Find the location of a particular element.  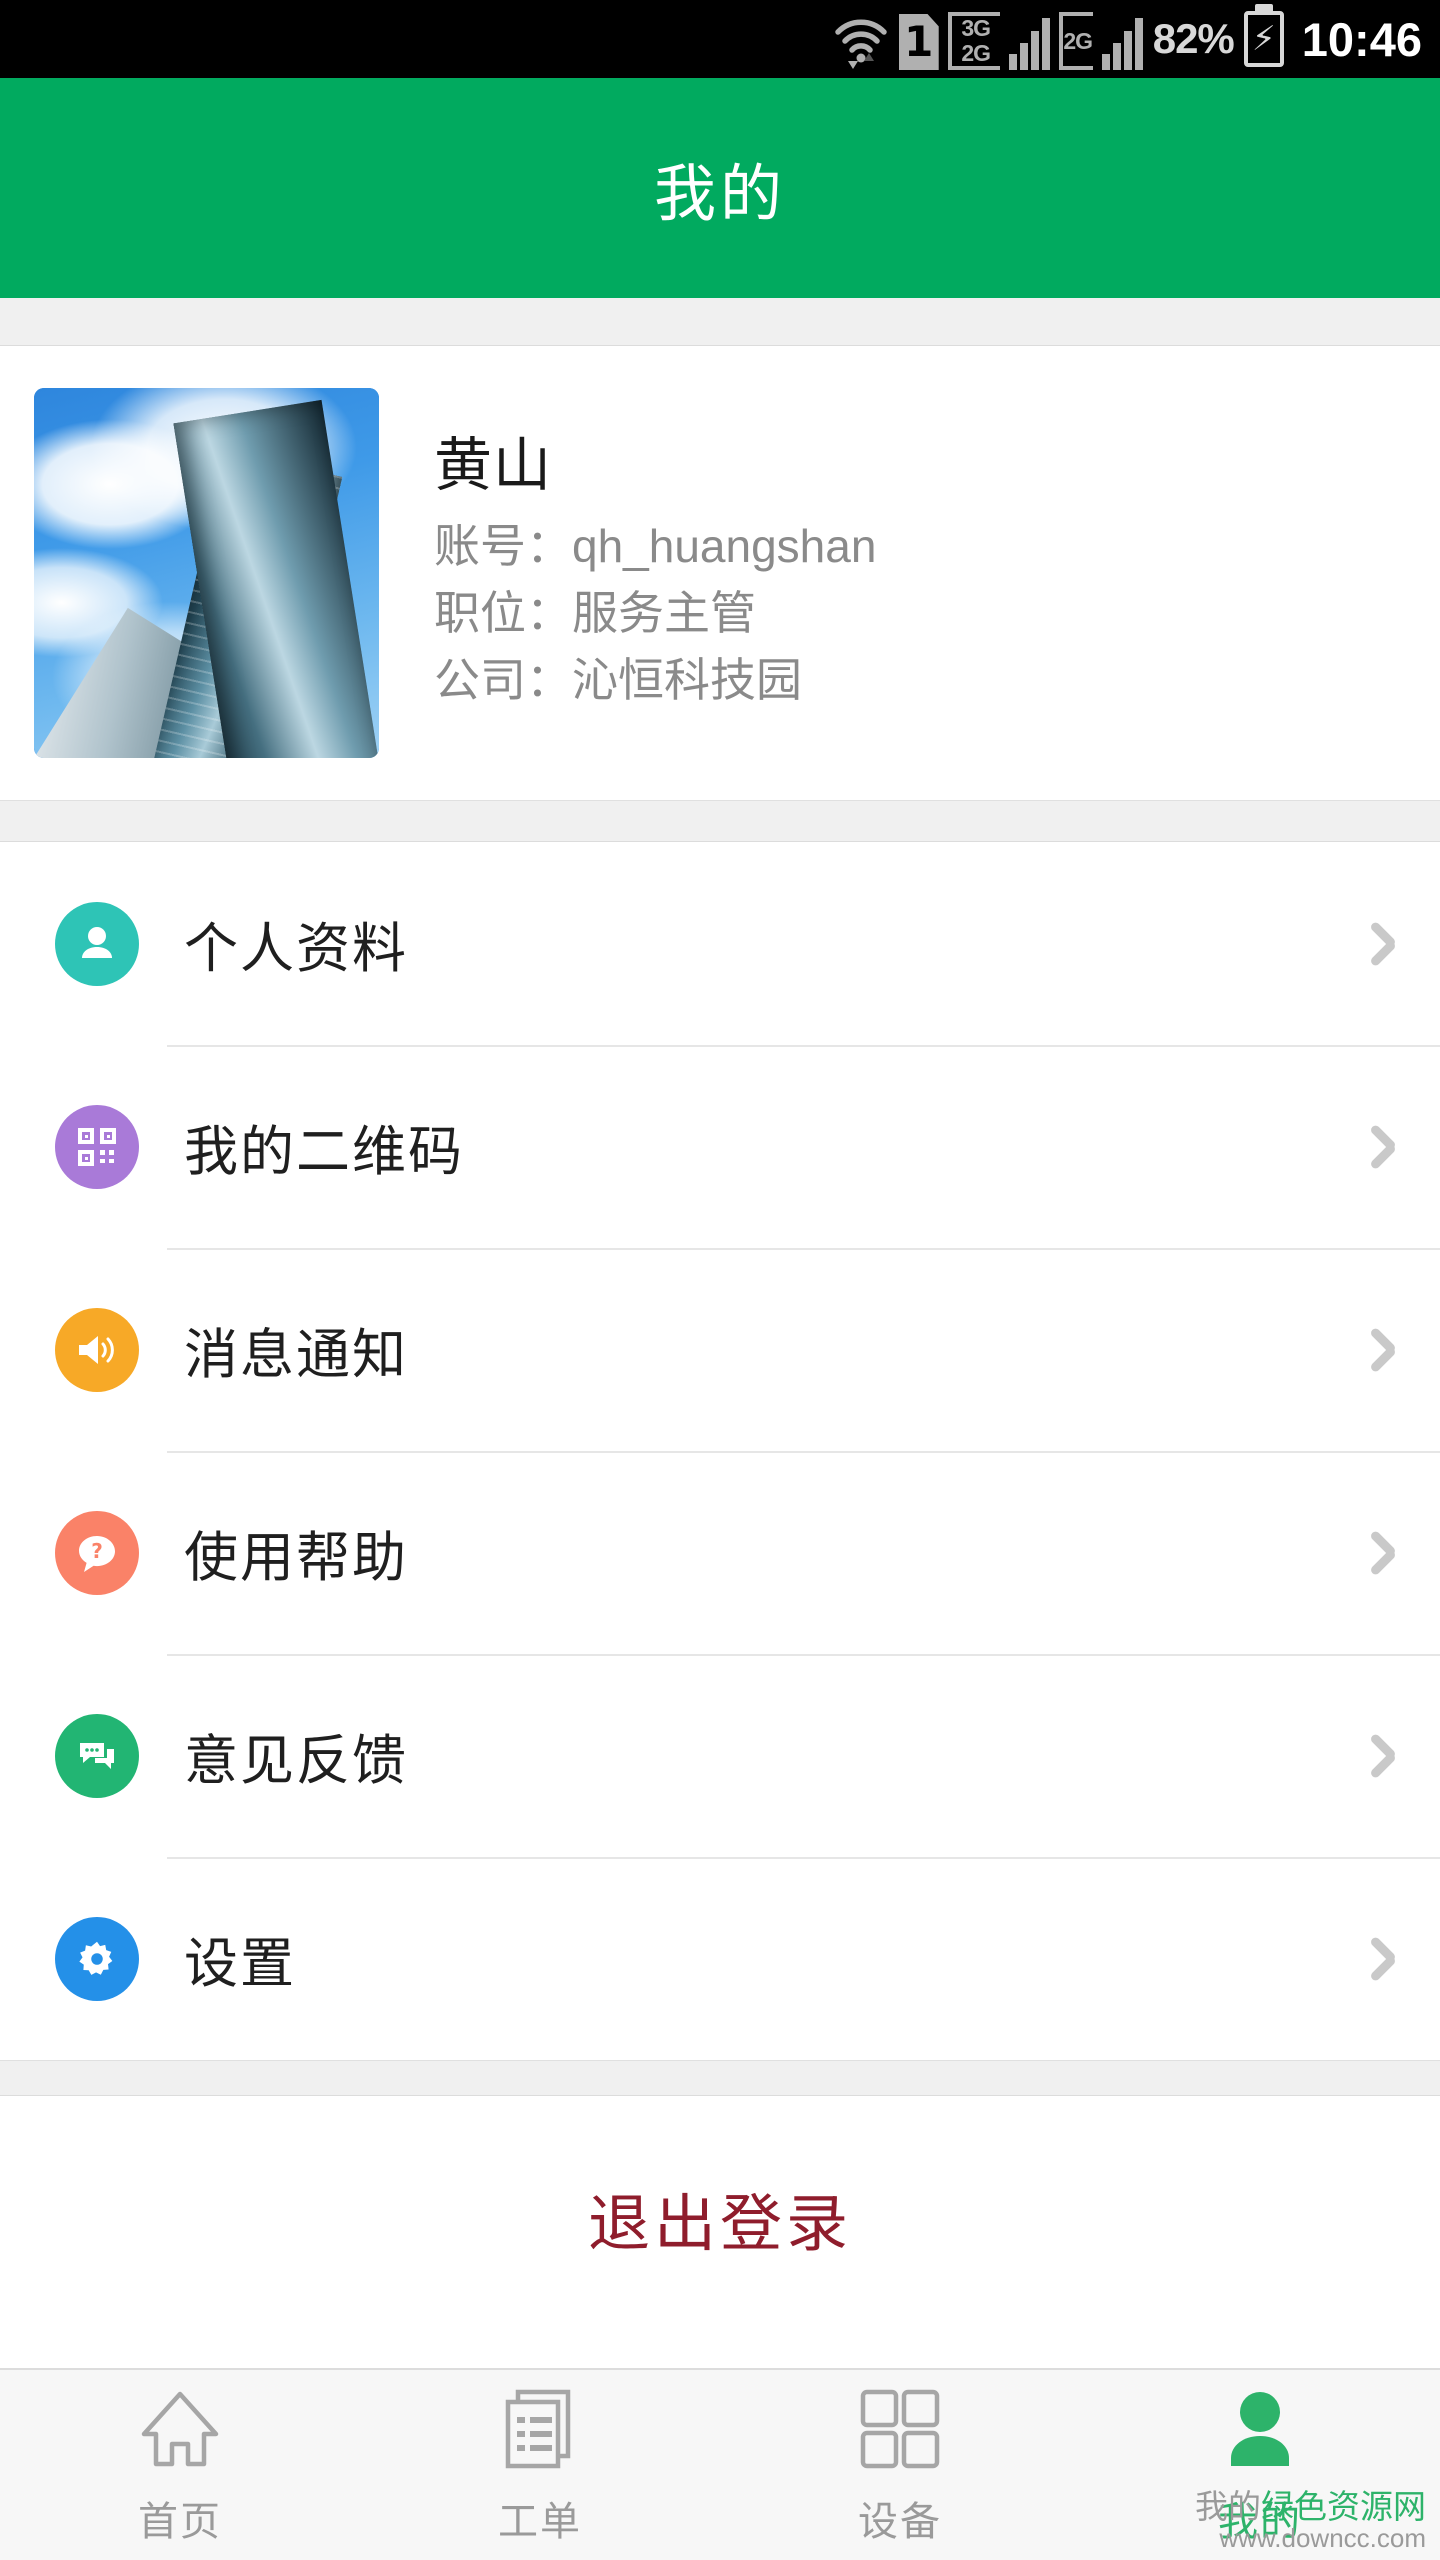

bottom-navigation: 首页 工单 设备 我的 我的绿色资源网 www.downcc.com is located at coordinates (720, 2464).